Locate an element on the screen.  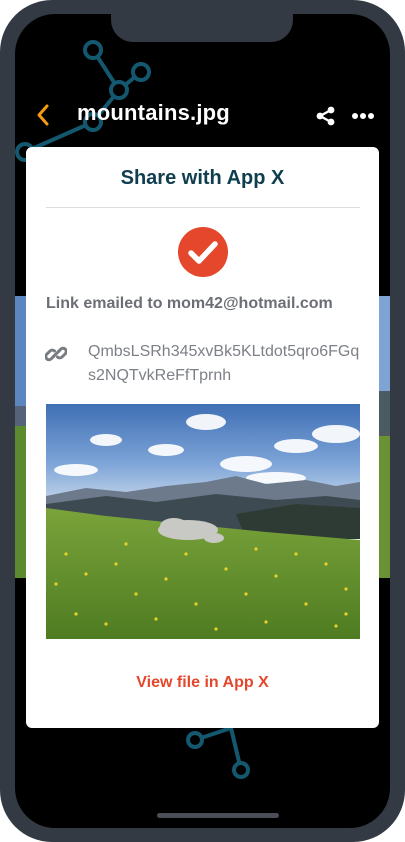
notch is located at coordinates (202, 28).